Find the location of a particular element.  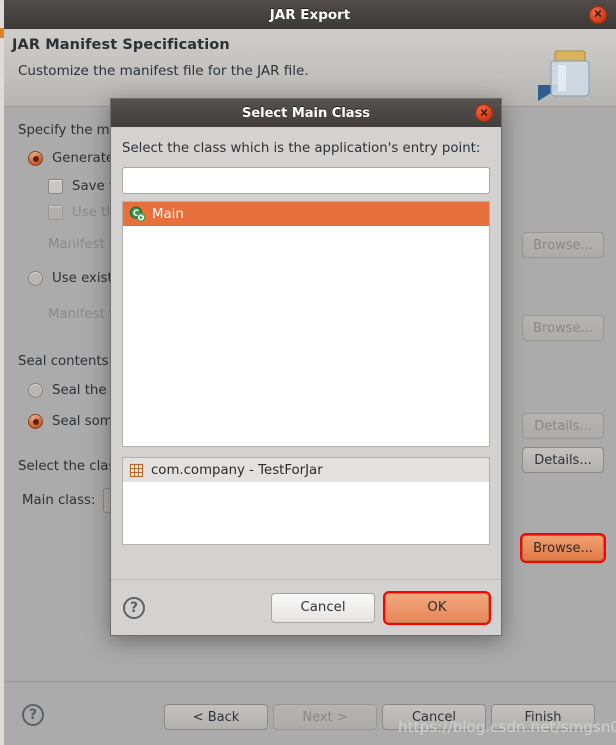

list-item: com.company - TestForJar is located at coordinates (306, 470).